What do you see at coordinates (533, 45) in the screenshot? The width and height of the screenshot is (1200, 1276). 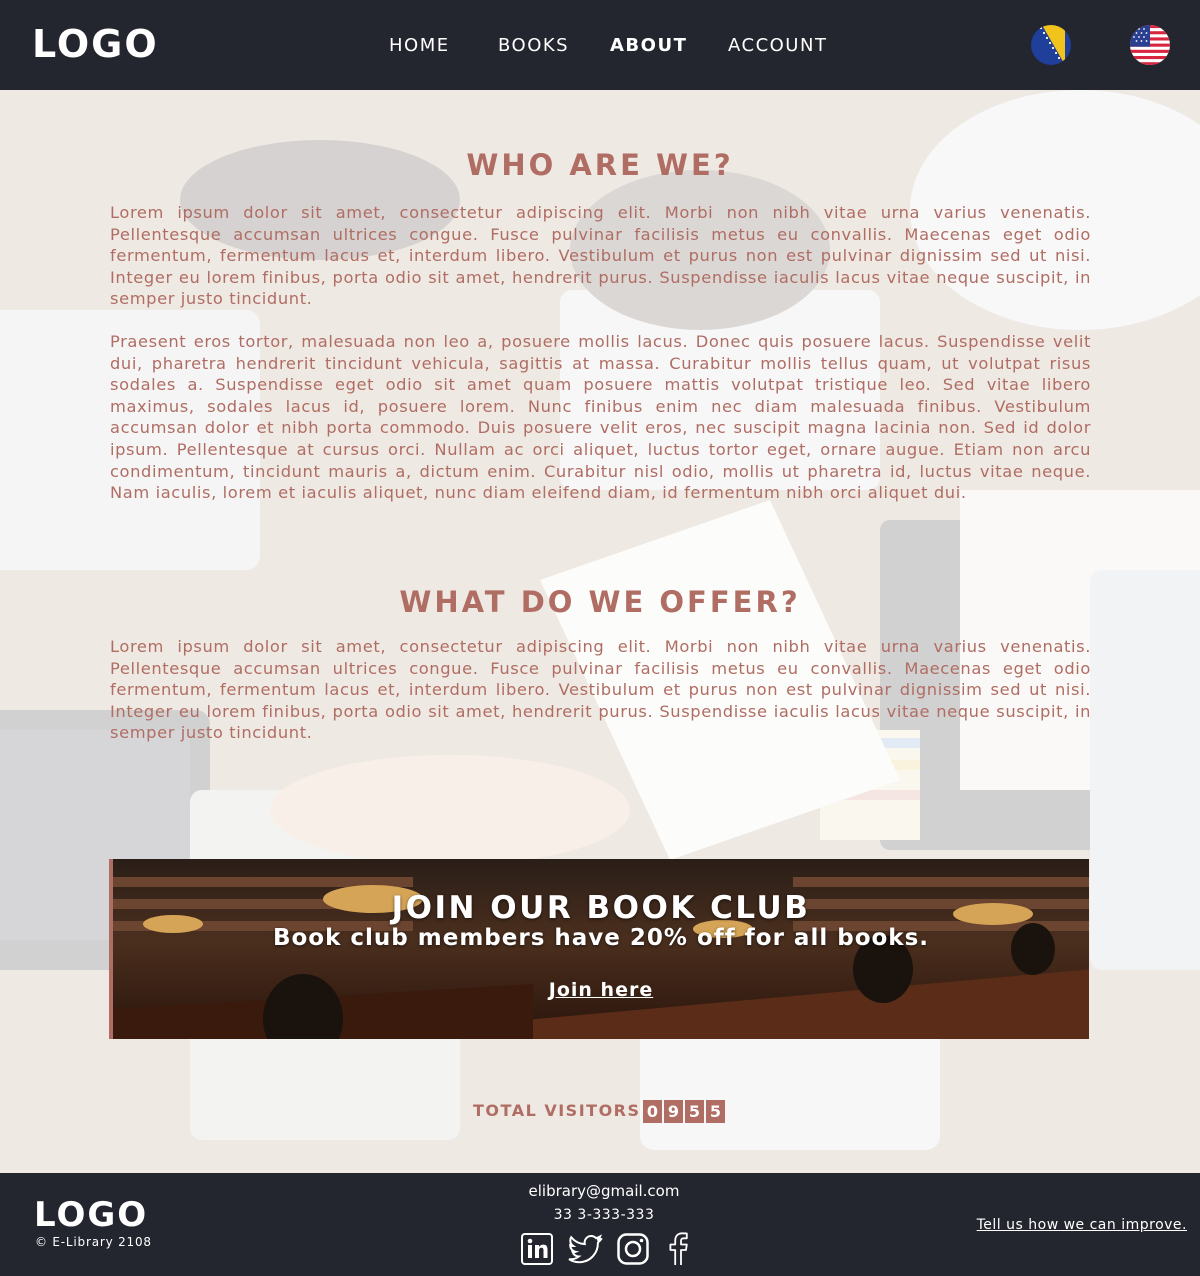 I see `nav-books: BOOKS` at bounding box center [533, 45].